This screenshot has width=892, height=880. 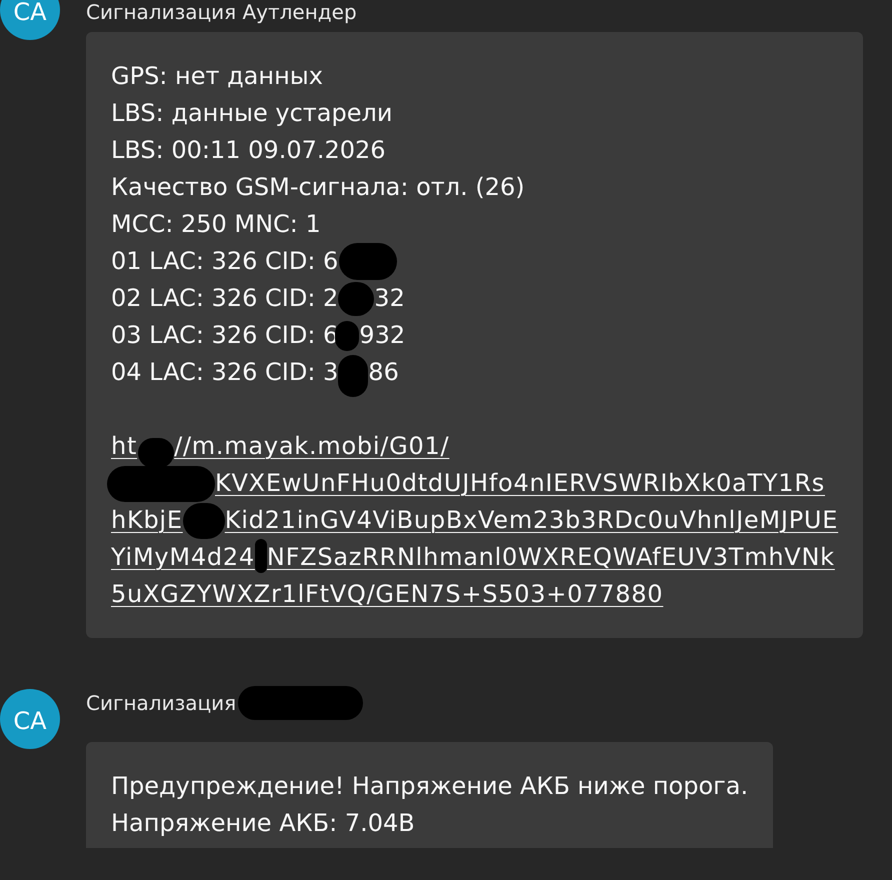 What do you see at coordinates (383, 372) in the screenshot?
I see `message-text: 86` at bounding box center [383, 372].